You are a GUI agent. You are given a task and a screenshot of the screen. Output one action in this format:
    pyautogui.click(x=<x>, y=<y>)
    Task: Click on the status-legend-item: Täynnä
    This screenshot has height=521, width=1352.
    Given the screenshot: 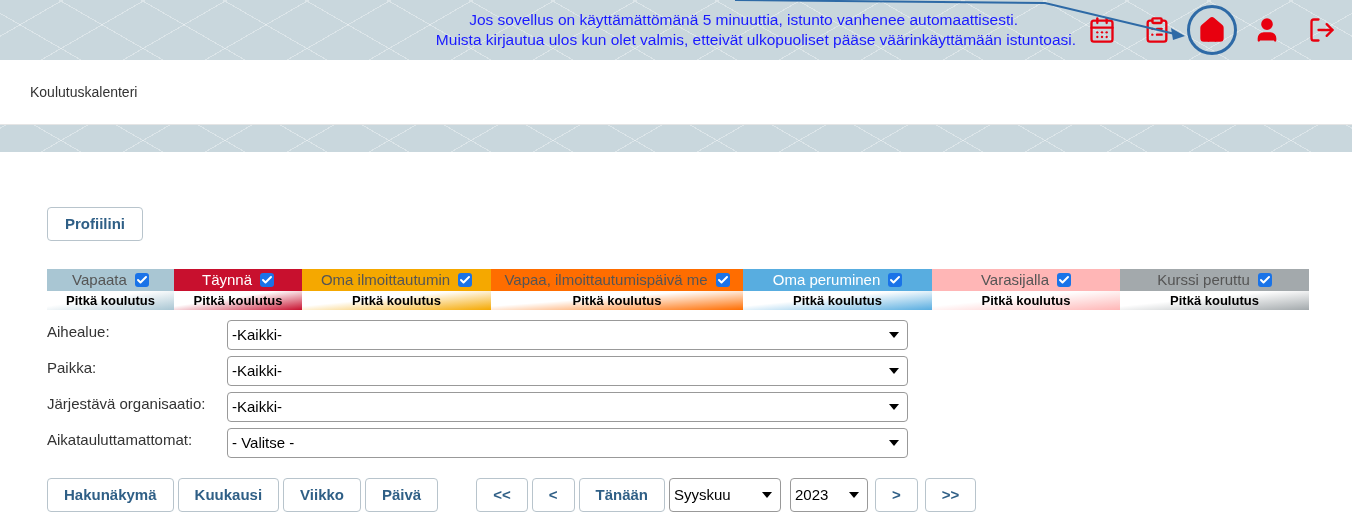 What is the action you would take?
    pyautogui.click(x=238, y=280)
    